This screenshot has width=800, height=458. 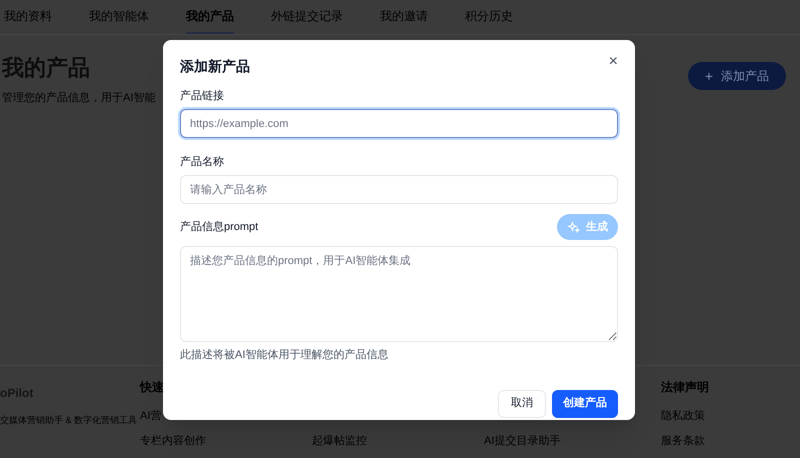 What do you see at coordinates (404, 17) in the screenshot?
I see `nav-tab: 我的邀请` at bounding box center [404, 17].